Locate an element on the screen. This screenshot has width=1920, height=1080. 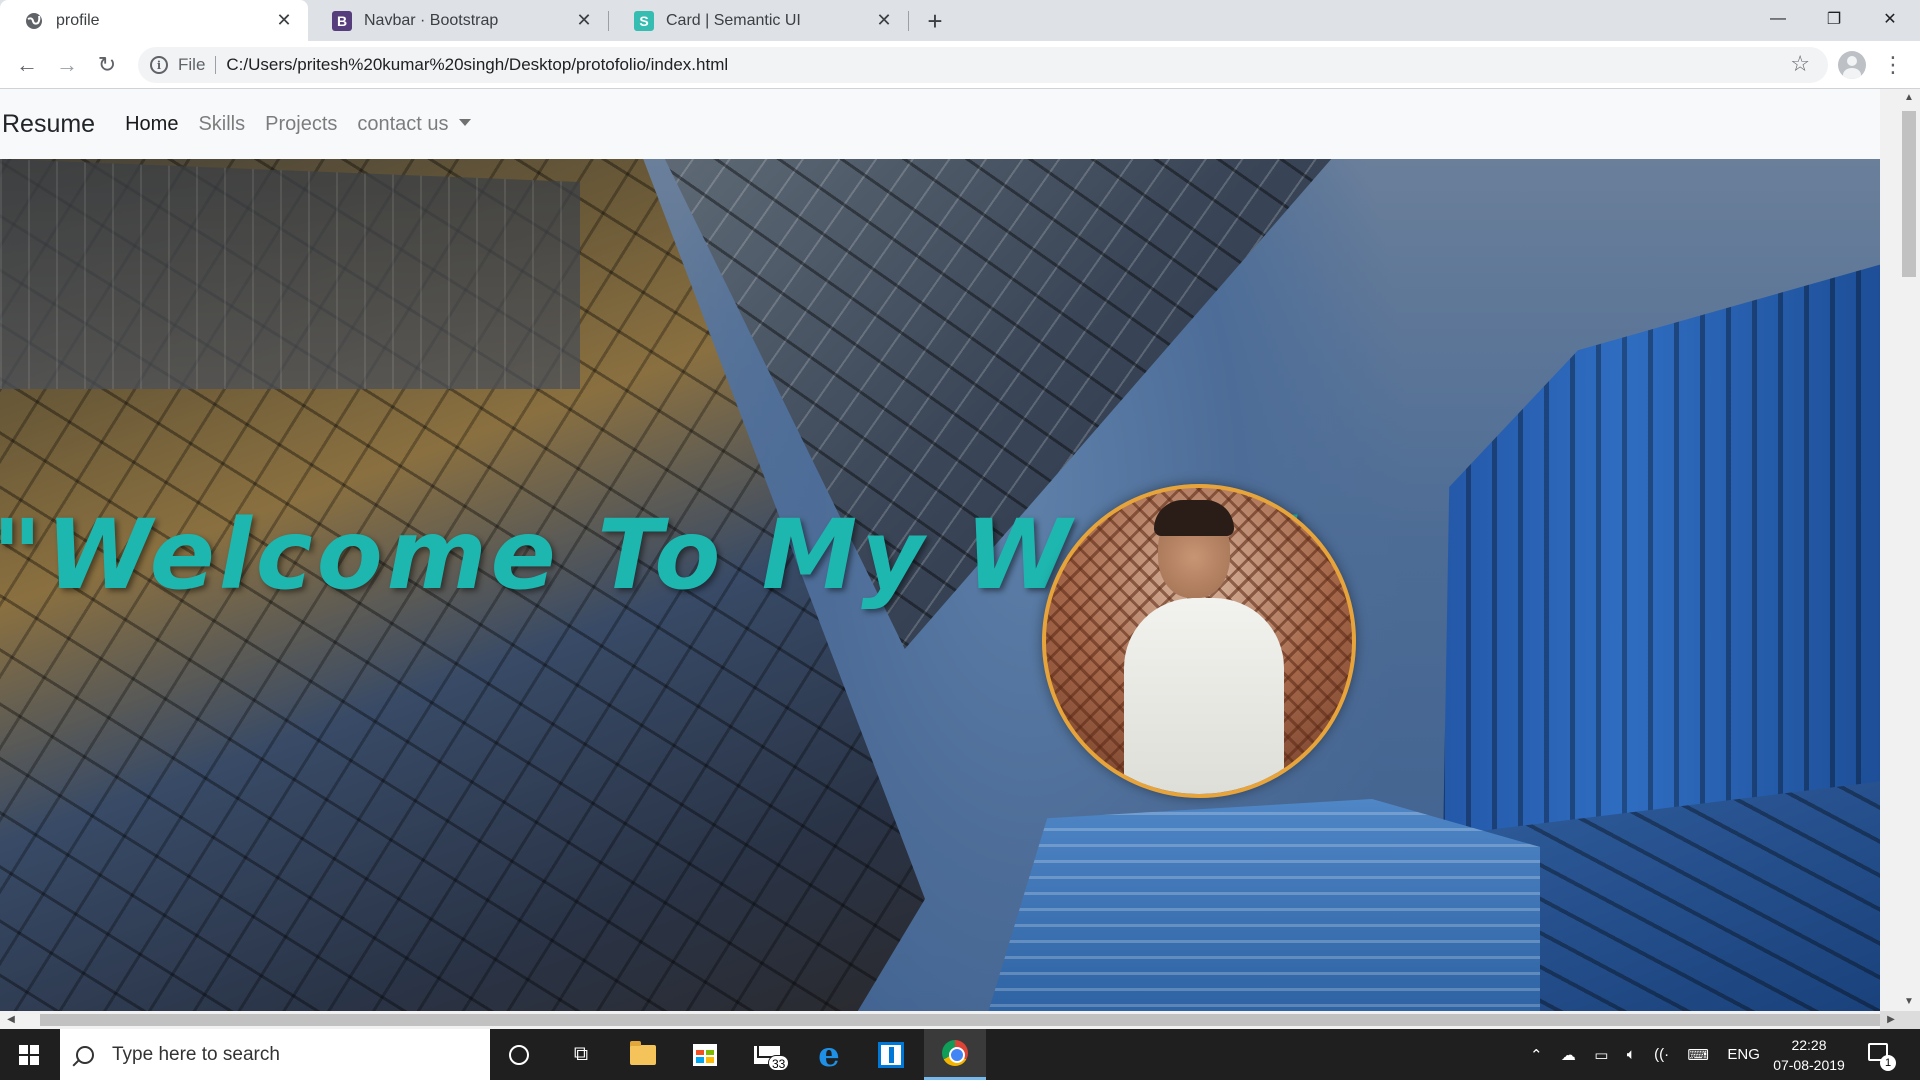
pinned-app-button is located at coordinates (891, 1054).